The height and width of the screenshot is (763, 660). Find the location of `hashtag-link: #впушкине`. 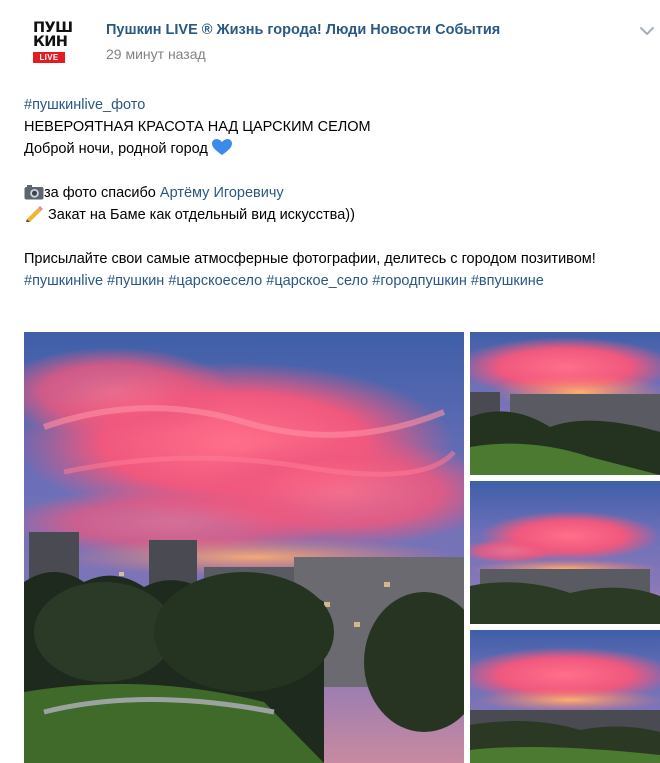

hashtag-link: #впушкине is located at coordinates (507, 281).